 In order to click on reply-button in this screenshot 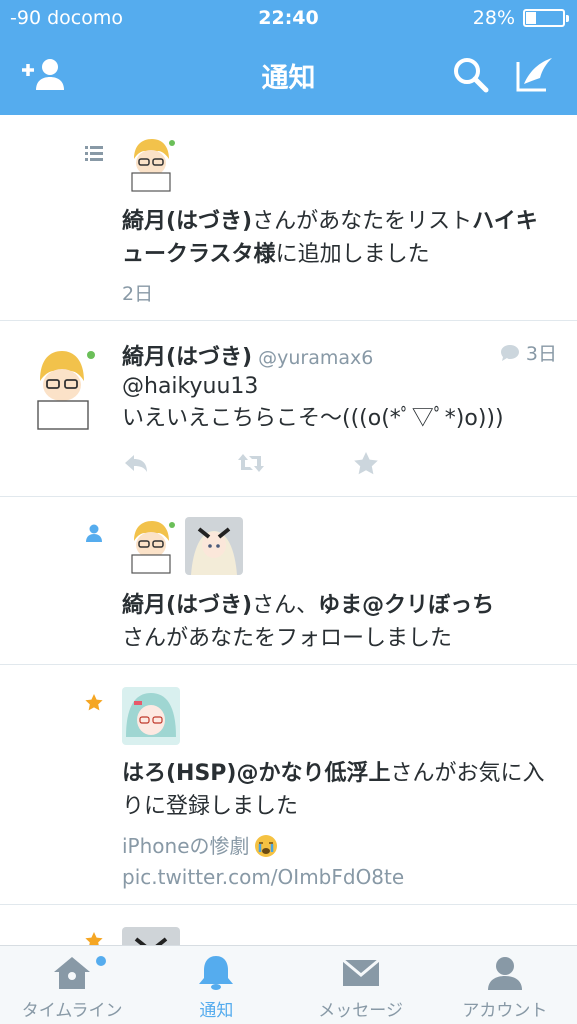, I will do `click(136, 463)`.